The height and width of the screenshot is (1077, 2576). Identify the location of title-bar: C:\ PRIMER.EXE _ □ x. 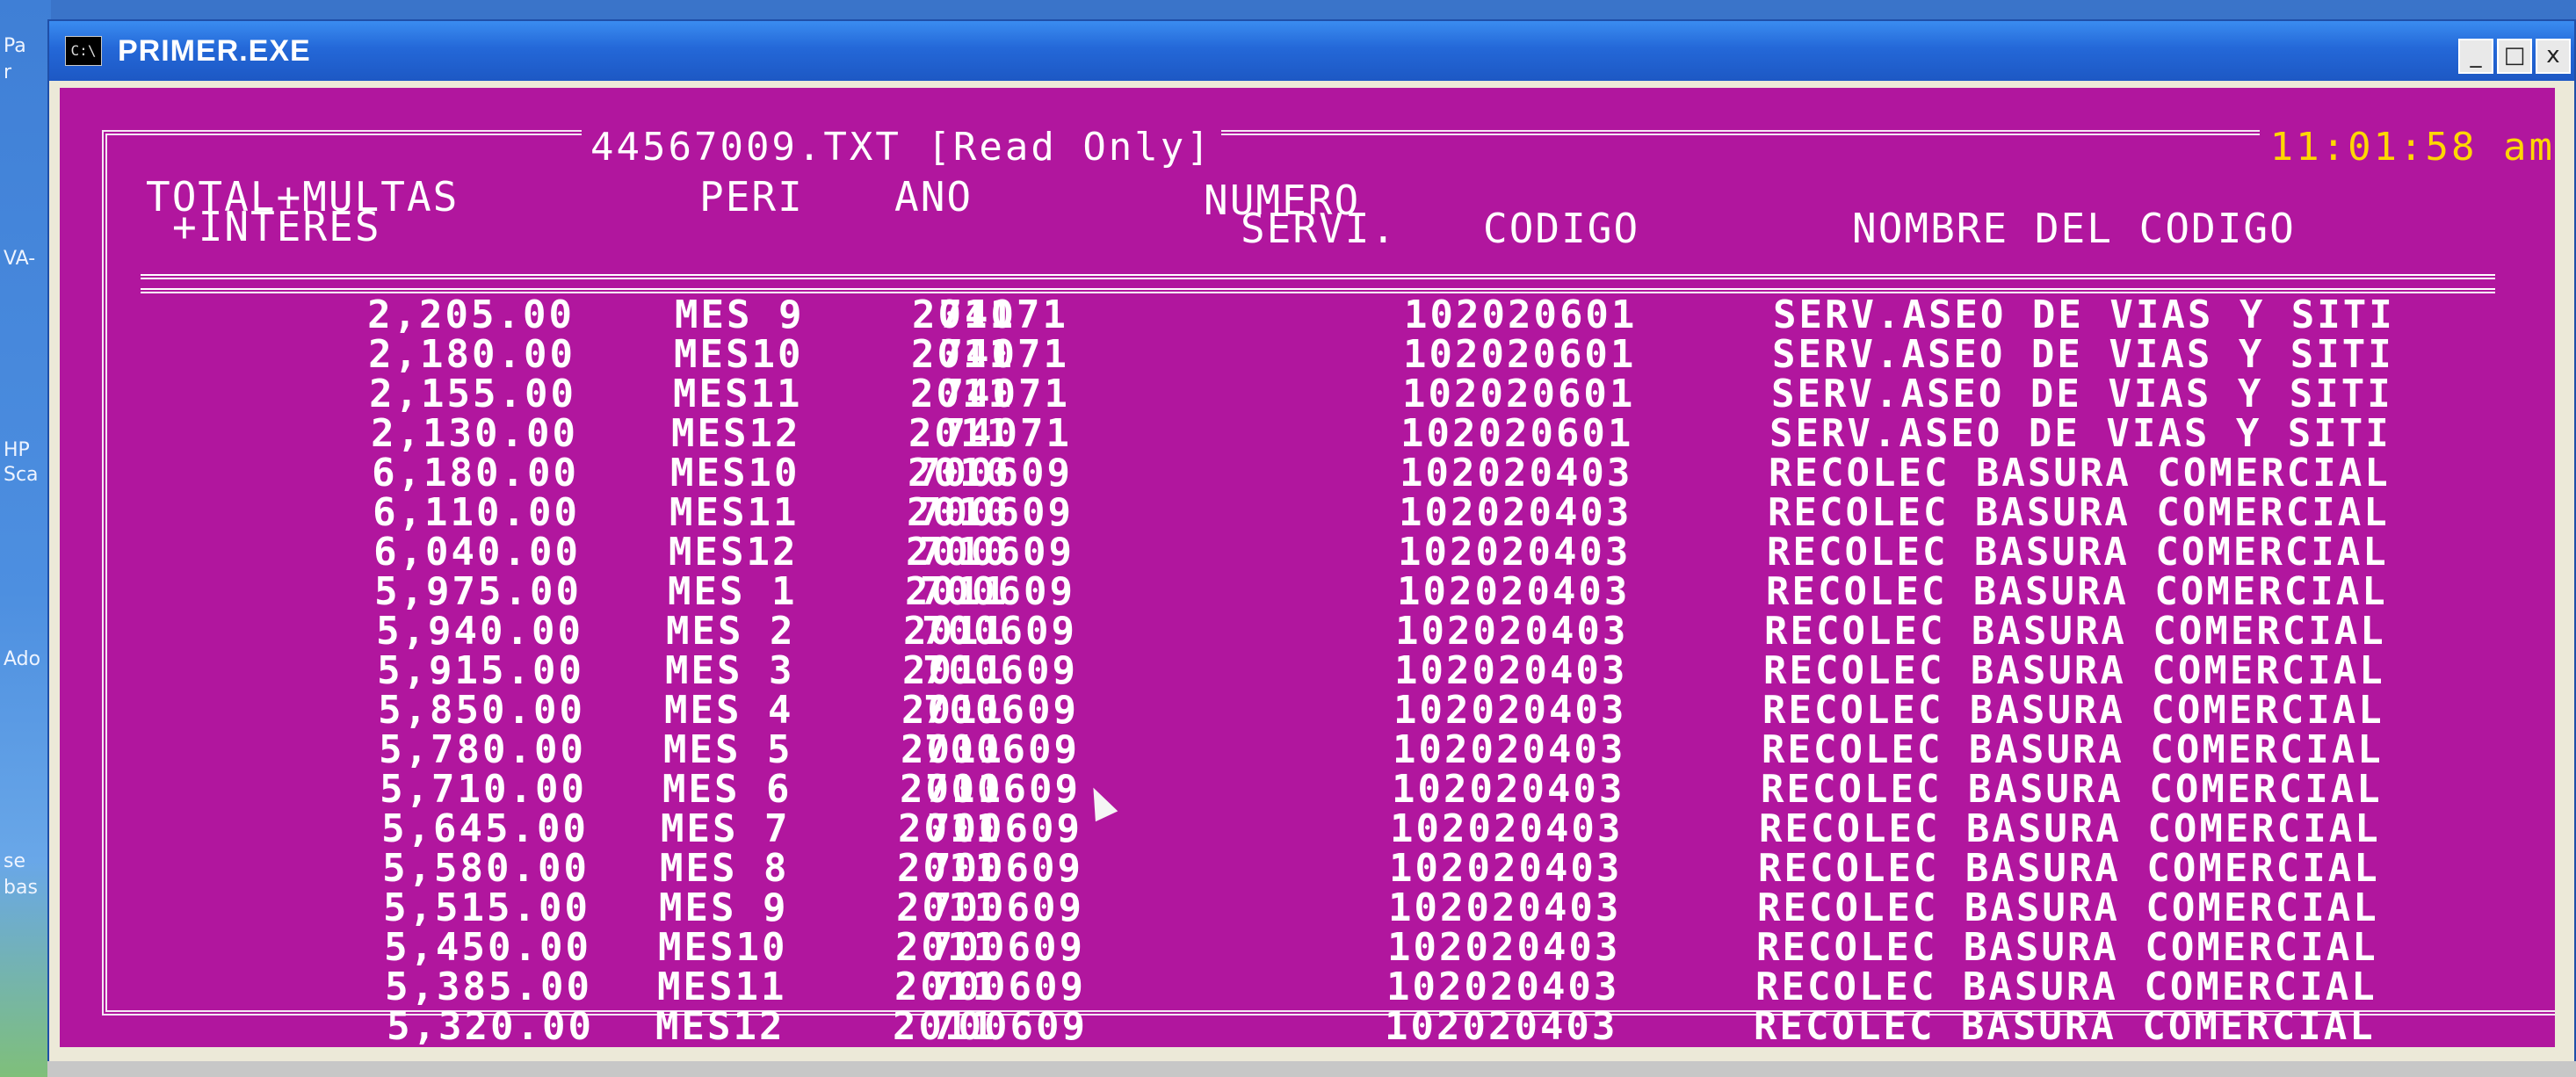
(1311, 51).